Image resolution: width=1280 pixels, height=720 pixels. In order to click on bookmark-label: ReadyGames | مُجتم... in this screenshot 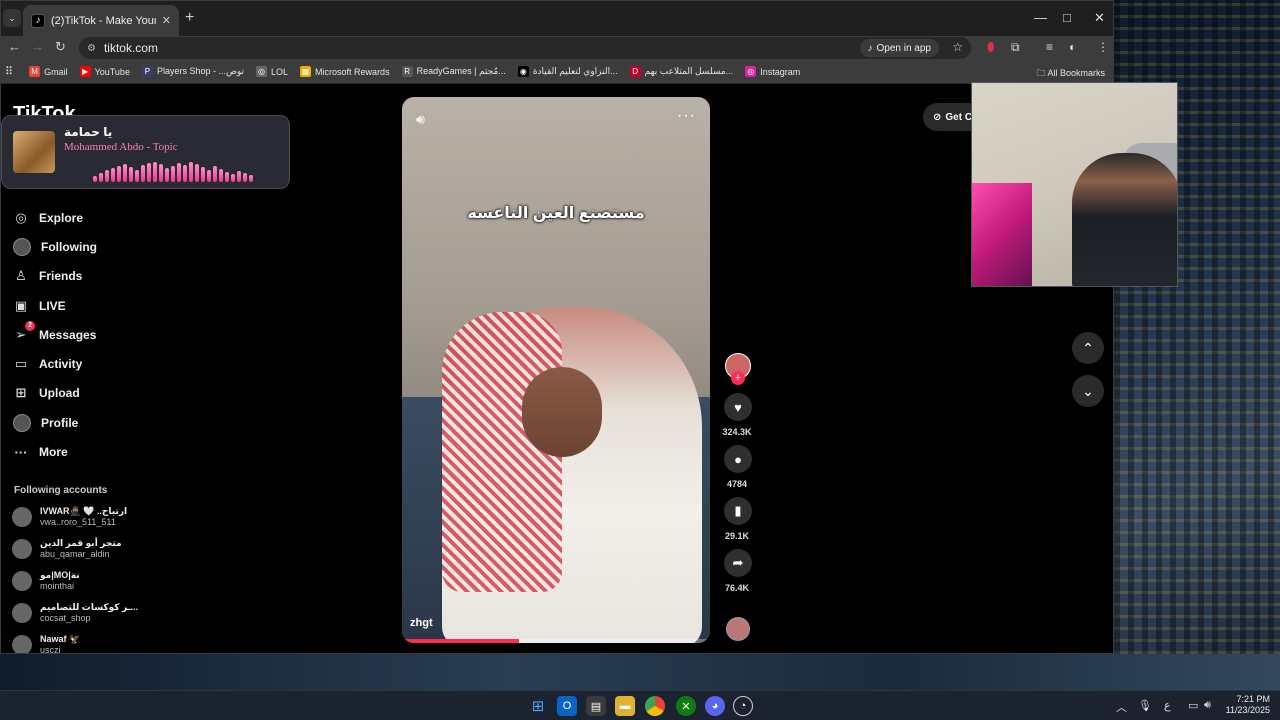, I will do `click(461, 71)`.